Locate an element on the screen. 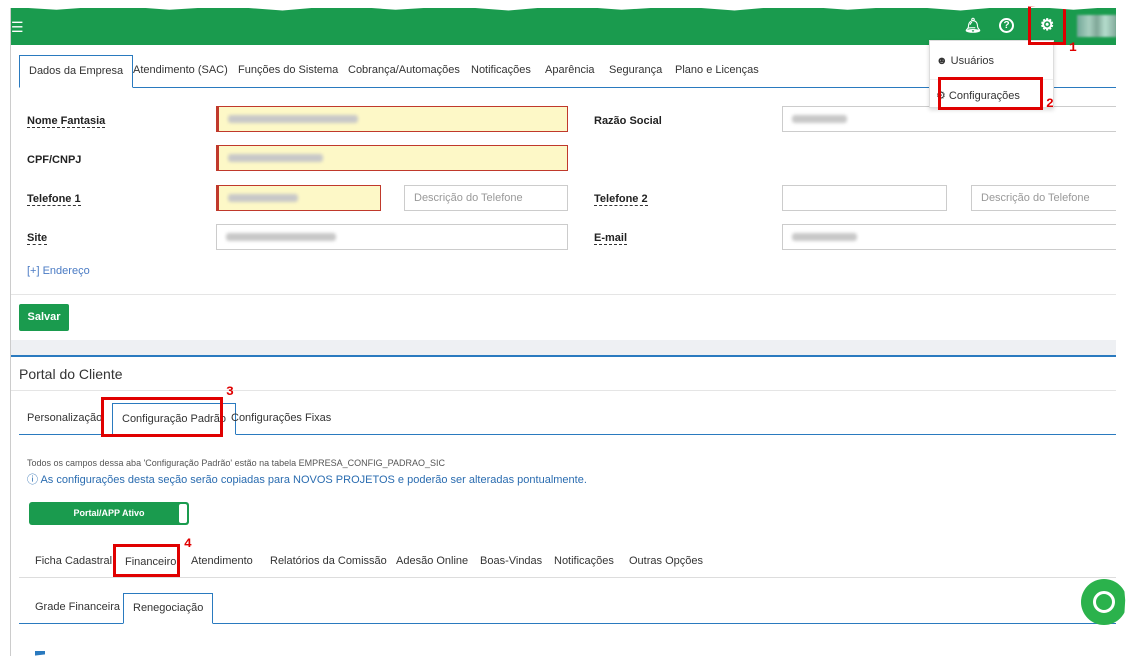  portal-top-border is located at coordinates (563, 356).